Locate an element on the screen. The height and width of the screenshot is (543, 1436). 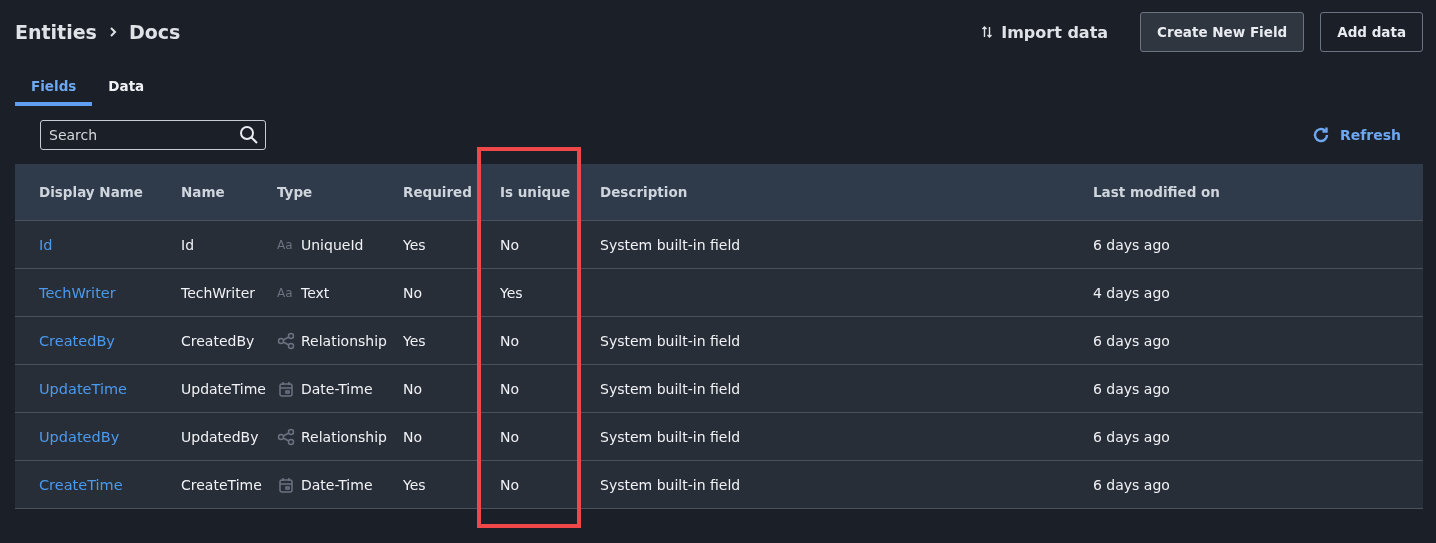
refresh-button: Refresh is located at coordinates (1356, 135).